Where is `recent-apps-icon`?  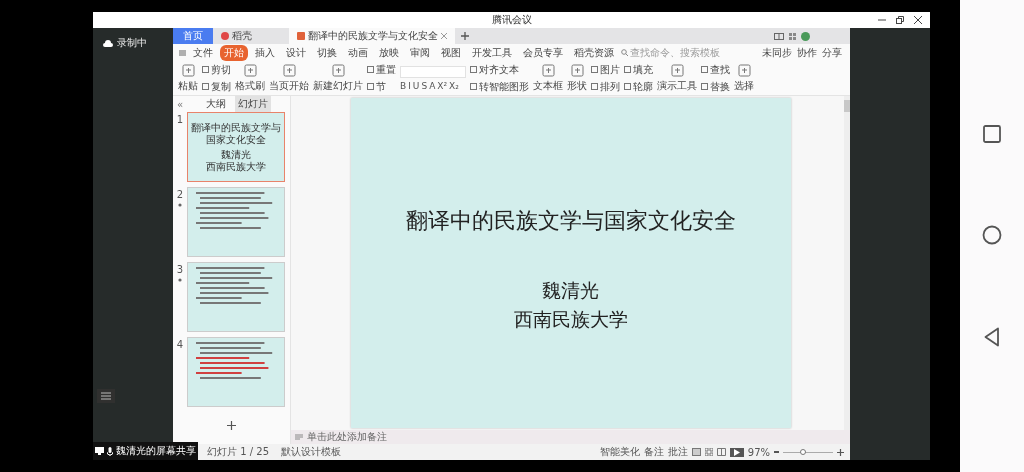
recent-apps-icon is located at coordinates (992, 134).